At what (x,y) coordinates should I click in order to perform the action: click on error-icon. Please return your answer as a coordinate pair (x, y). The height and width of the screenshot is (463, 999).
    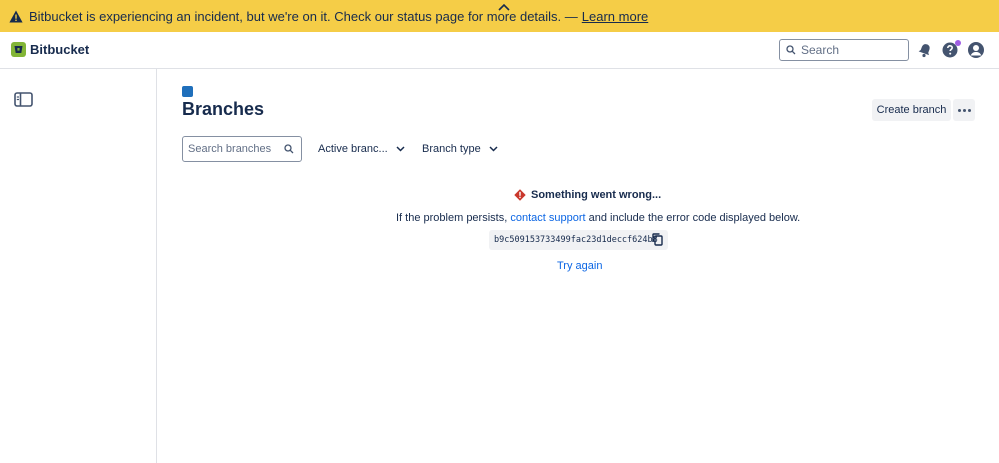
    Looking at the image, I should click on (520, 195).